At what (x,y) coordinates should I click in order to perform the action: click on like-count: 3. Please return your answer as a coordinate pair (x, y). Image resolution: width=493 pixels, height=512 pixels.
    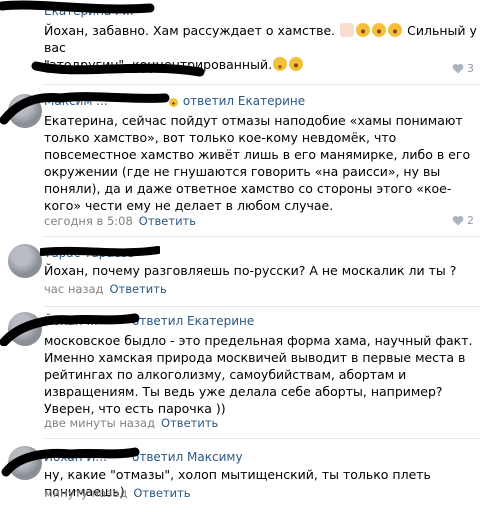
    Looking at the image, I should click on (470, 68).